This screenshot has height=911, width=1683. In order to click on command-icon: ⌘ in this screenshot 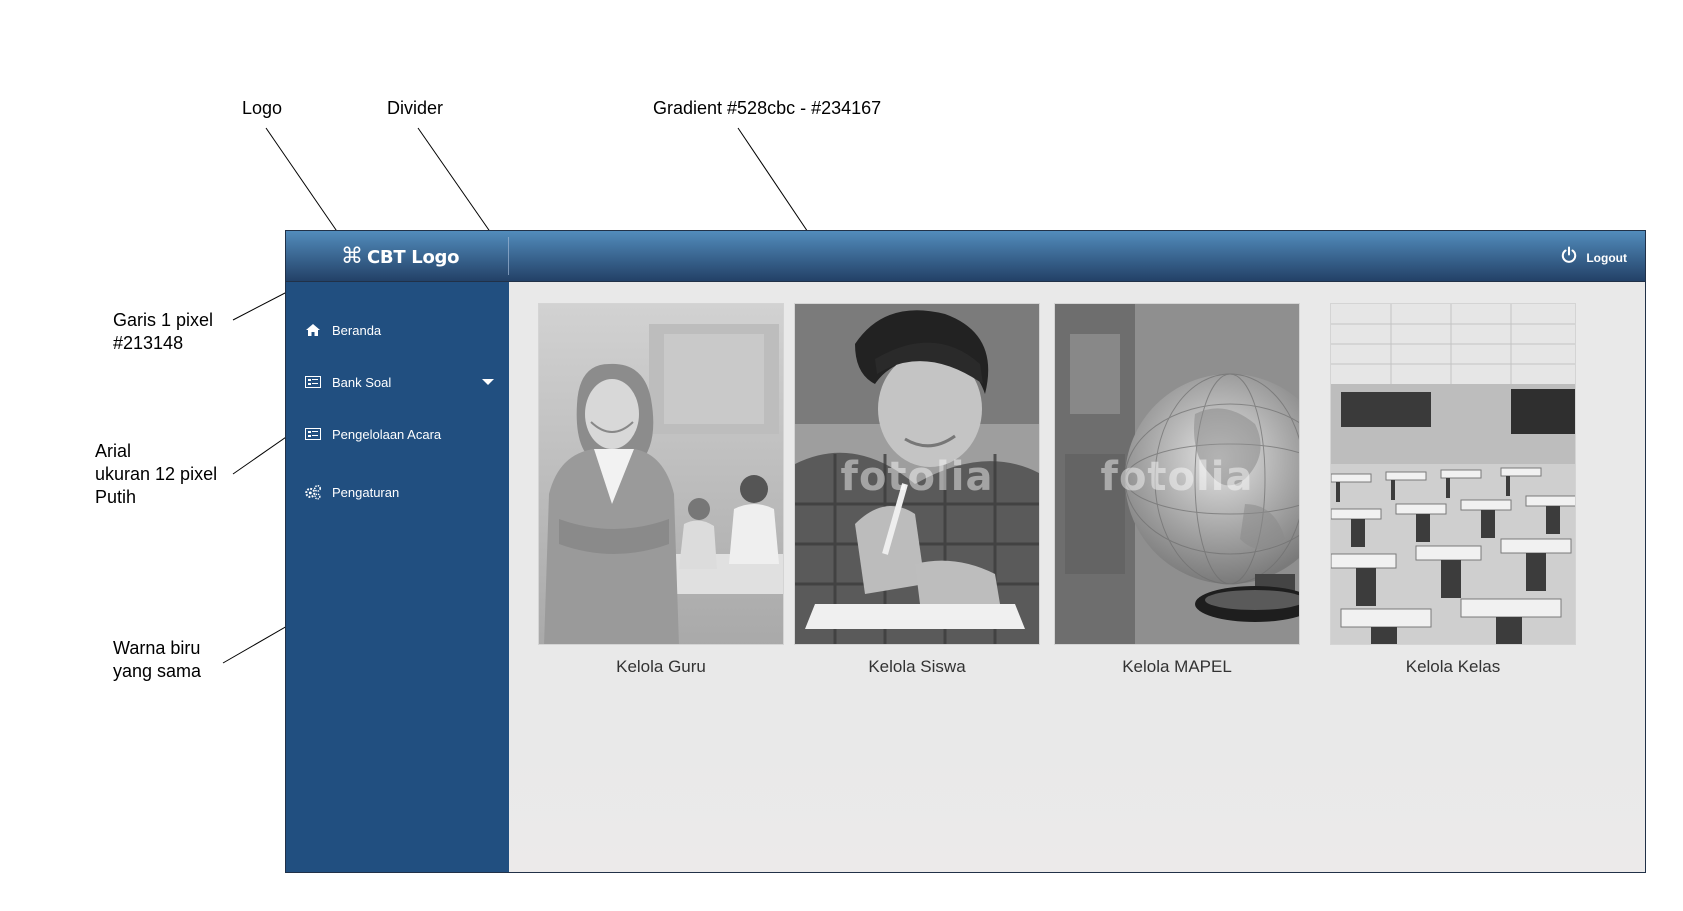, I will do `click(352, 256)`.